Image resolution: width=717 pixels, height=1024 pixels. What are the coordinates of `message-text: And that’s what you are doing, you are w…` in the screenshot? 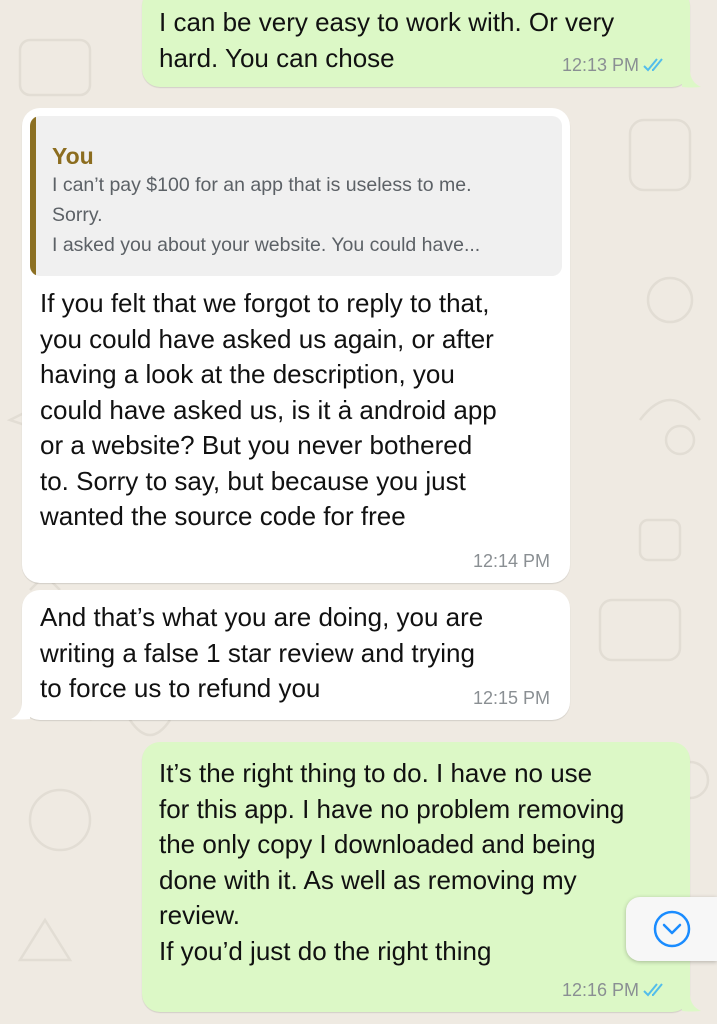 It's located at (262, 652).